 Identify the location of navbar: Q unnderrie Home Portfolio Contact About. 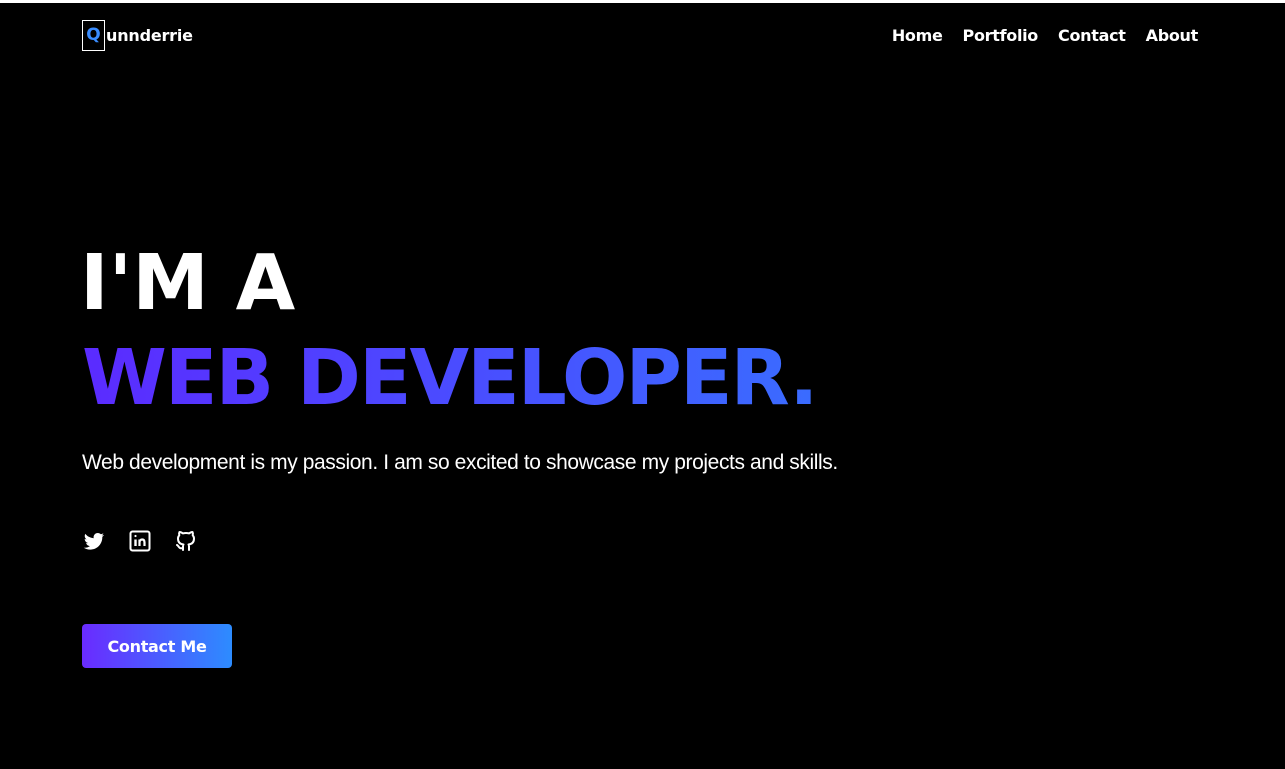
(640, 35).